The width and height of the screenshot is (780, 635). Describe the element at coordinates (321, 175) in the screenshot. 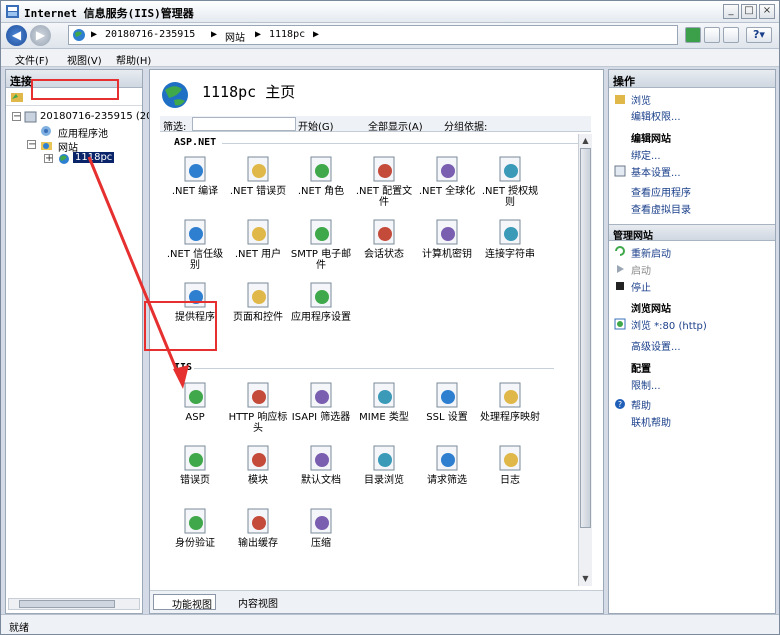

I see `feature-aspnet-2: .NET 角色` at that location.